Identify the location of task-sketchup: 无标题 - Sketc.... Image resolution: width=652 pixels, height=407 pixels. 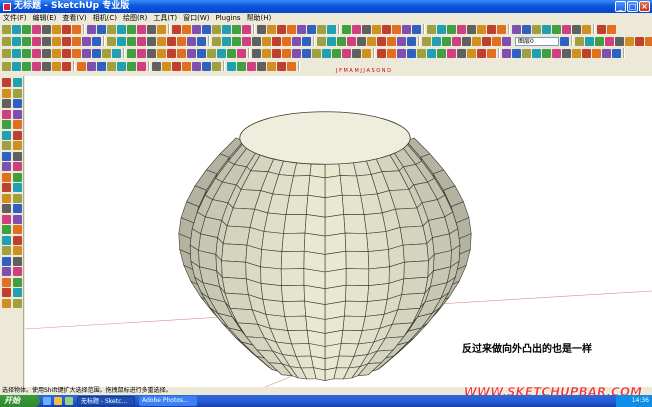
(106, 401).